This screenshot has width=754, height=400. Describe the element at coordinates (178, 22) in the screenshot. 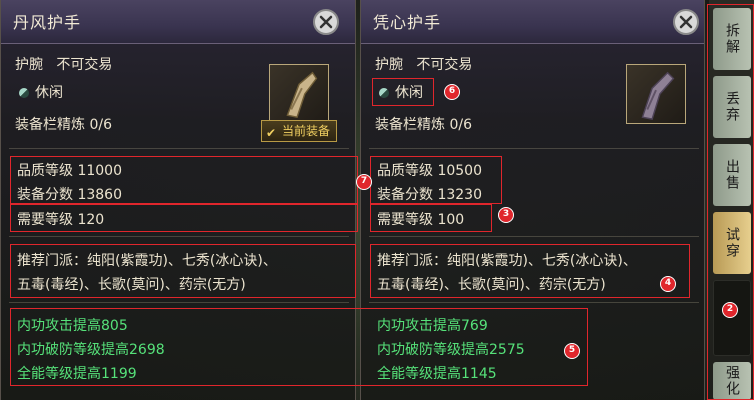

I see `tooltip-header: 丹风护手` at that location.